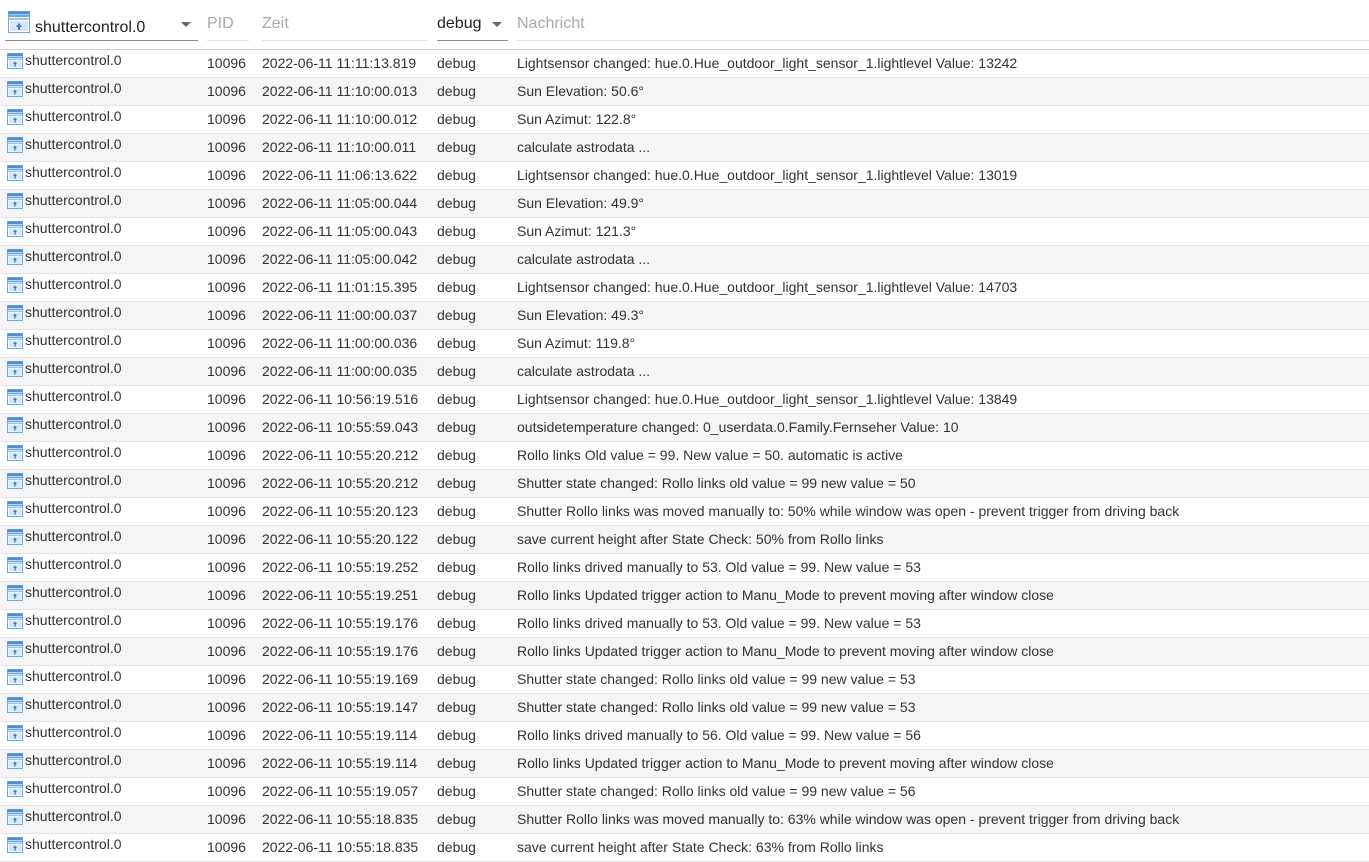 This screenshot has width=1369, height=862. I want to click on log-time: 2022-06-11 11:00:00.035, so click(340, 371).